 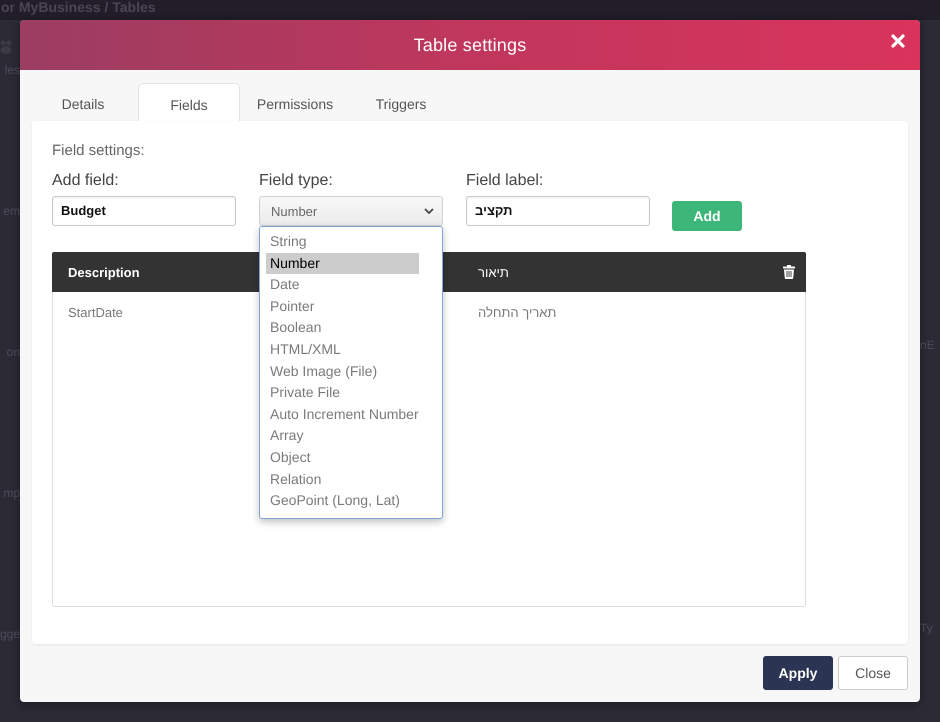 I want to click on dropdown-option: Array, so click(x=342, y=436).